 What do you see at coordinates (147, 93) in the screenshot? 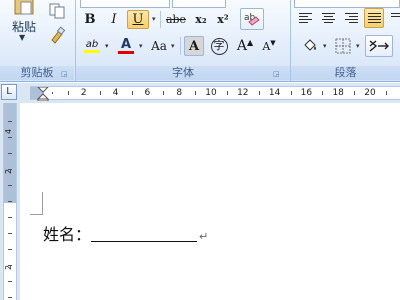
I see `ruler-number: 6` at bounding box center [147, 93].